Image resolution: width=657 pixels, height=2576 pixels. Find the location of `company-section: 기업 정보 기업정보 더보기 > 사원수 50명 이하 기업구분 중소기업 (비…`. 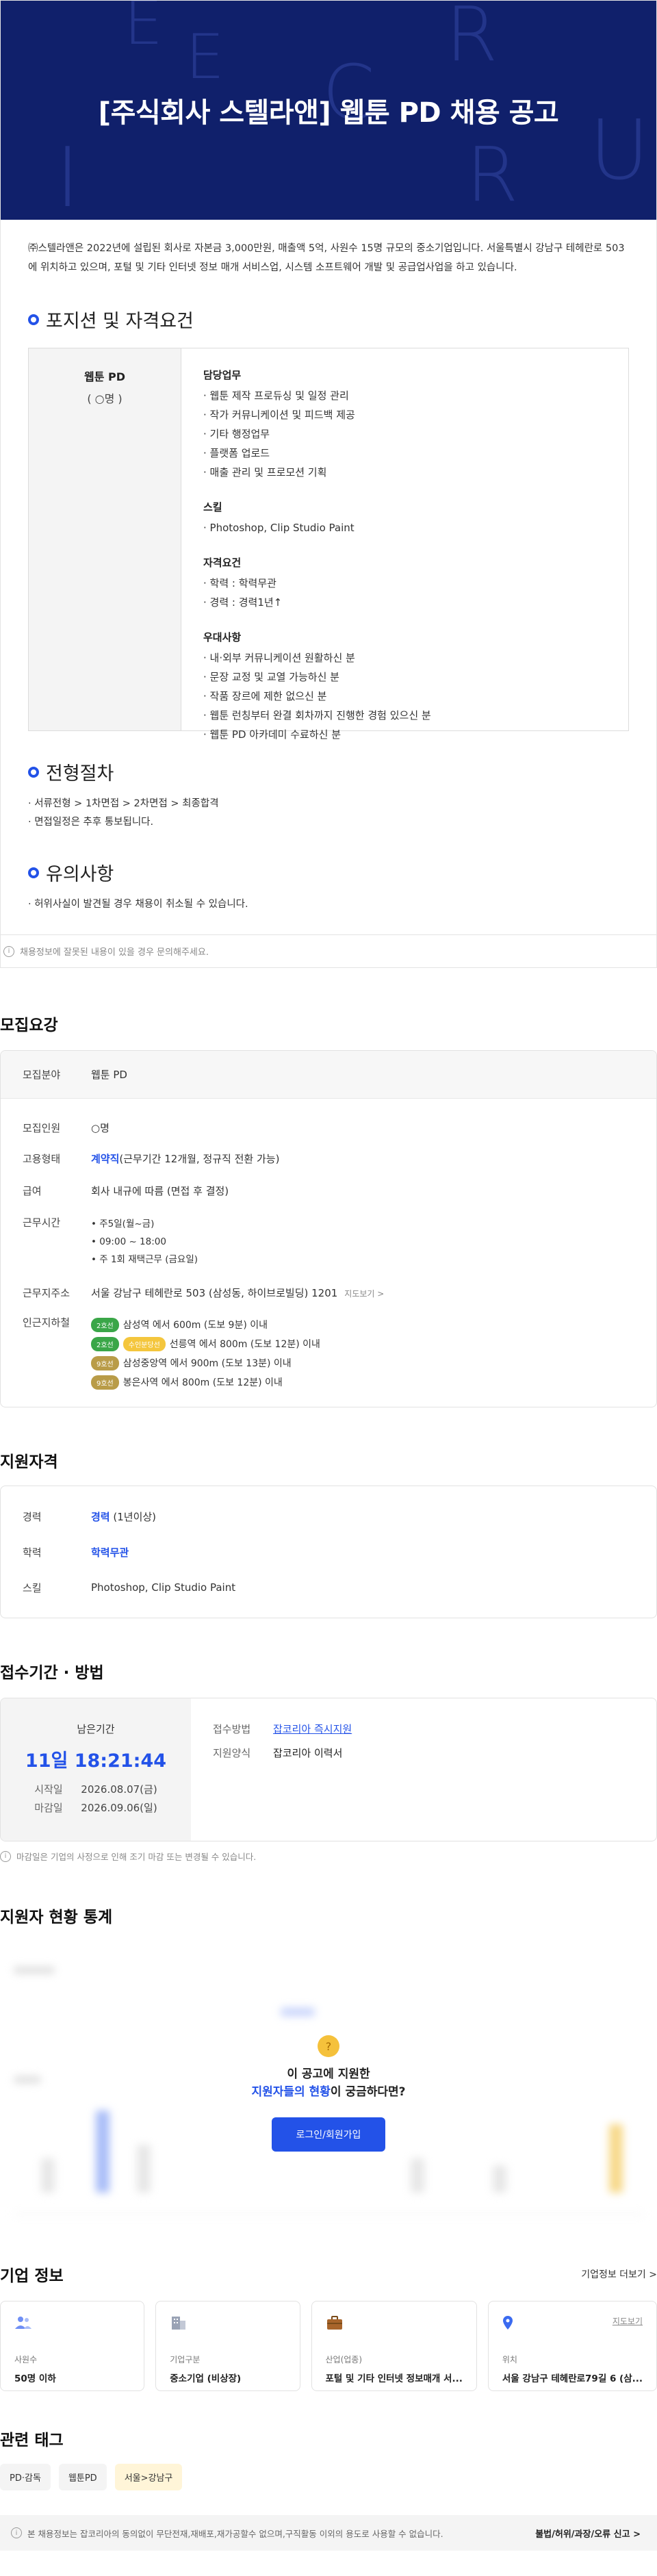

company-section: 기업 정보 기업정보 더보기 > 사원수 50명 이하 기업구분 중소기업 (비… is located at coordinates (328, 2326).